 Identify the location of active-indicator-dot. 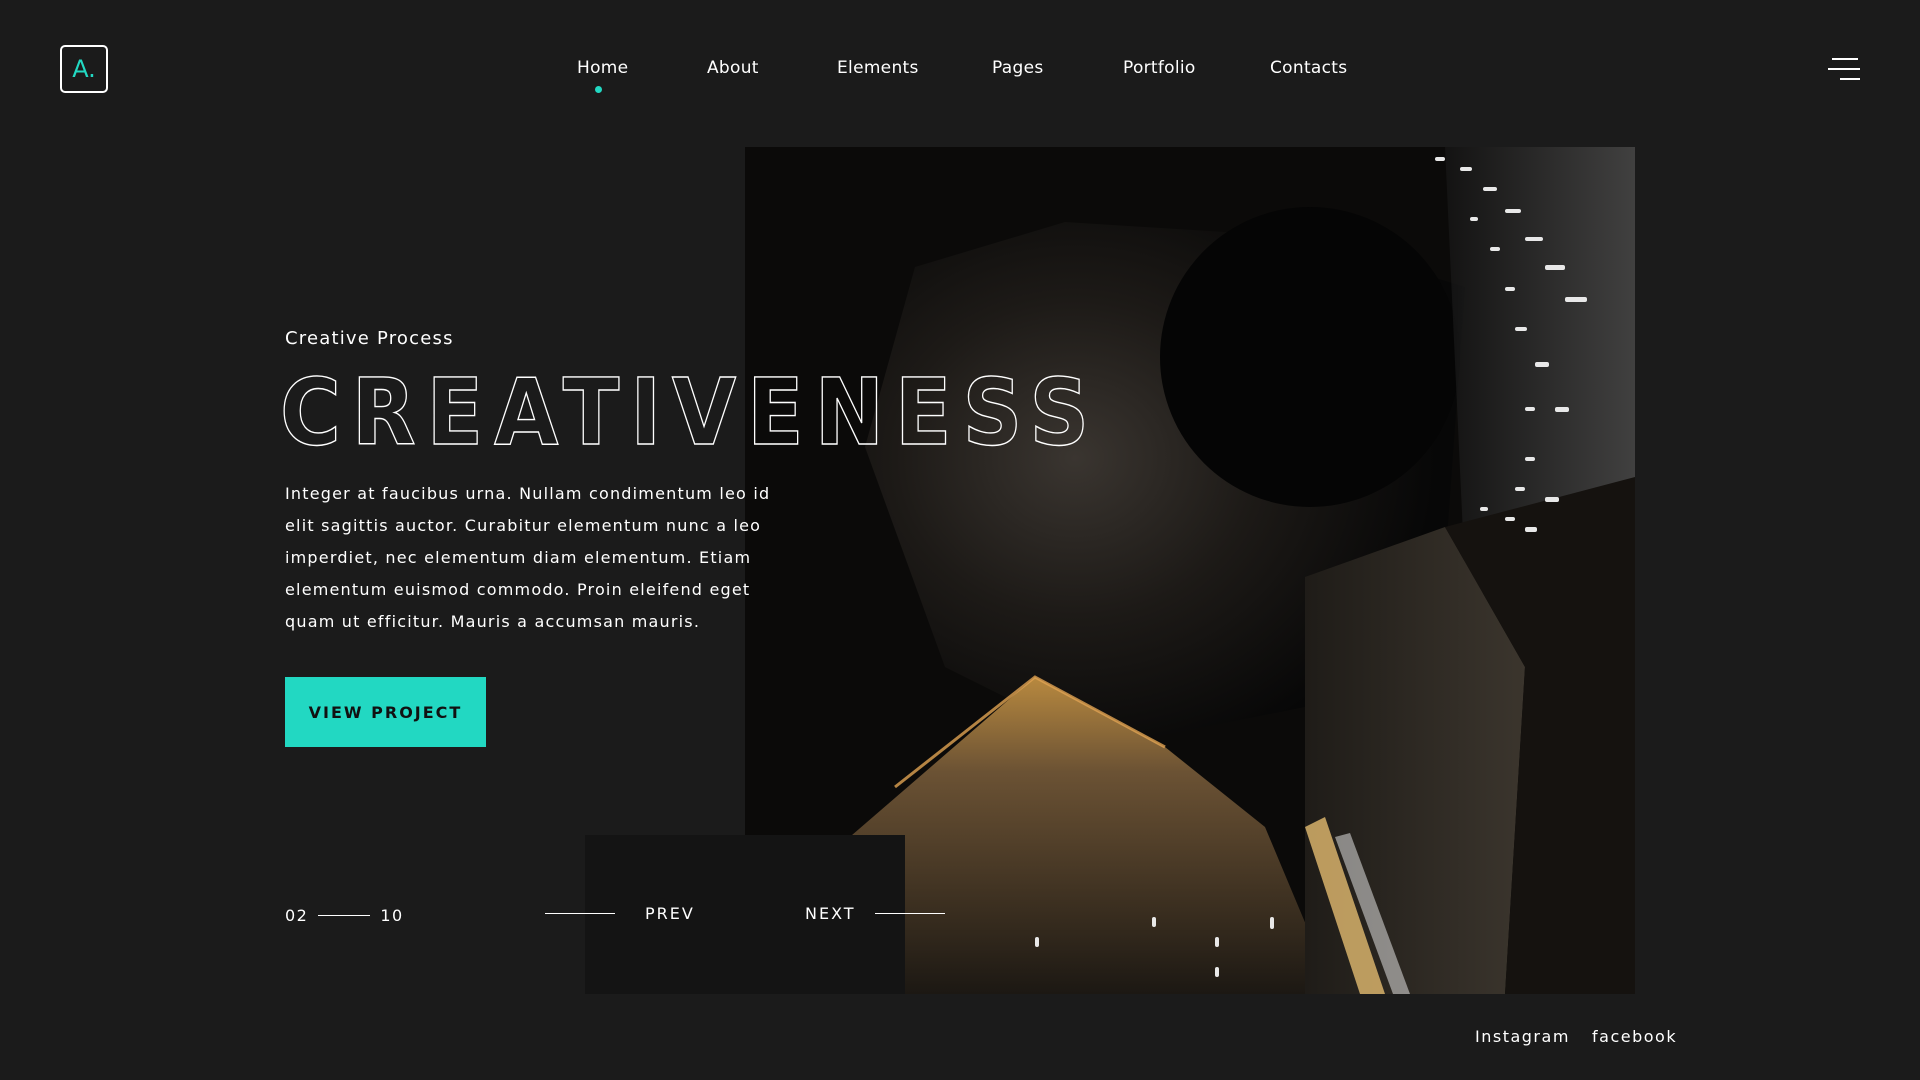
(598, 89).